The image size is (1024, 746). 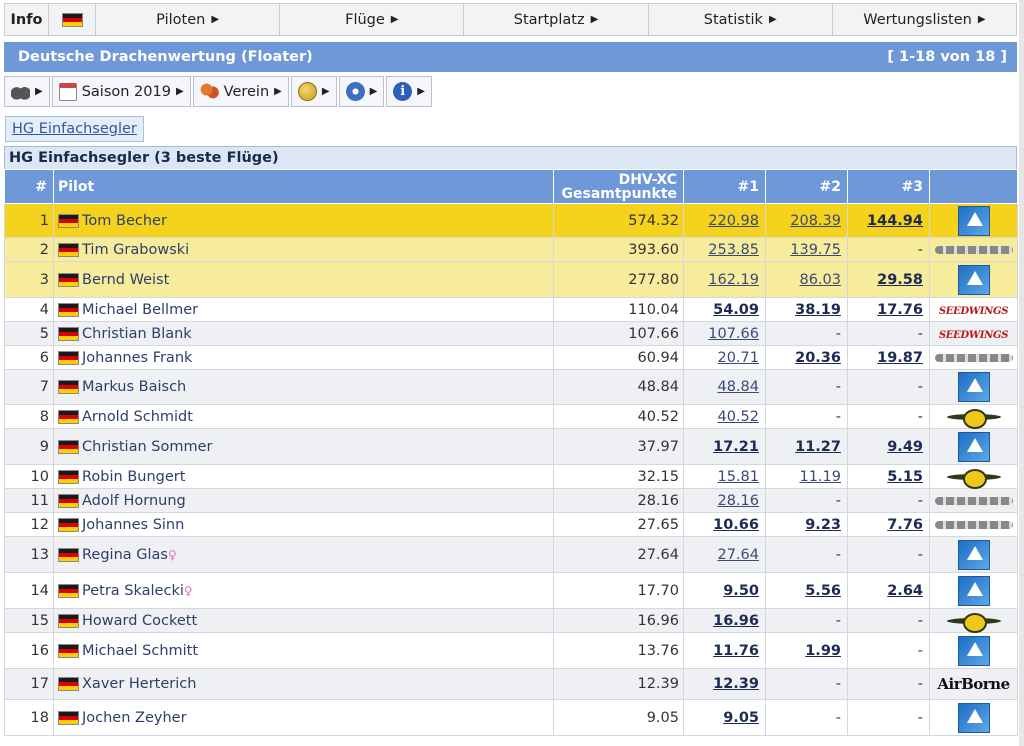 What do you see at coordinates (134, 501) in the screenshot?
I see `pilot-link: Adolf Hornung` at bounding box center [134, 501].